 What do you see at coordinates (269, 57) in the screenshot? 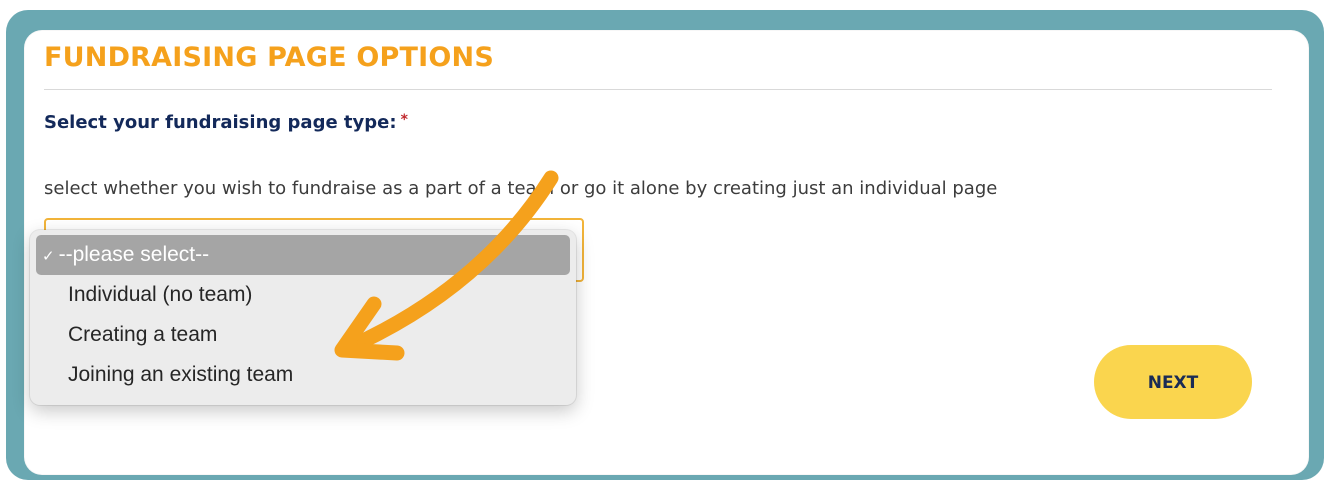
I see `page-title: FUNDRAISING PAGE OPTIONS` at bounding box center [269, 57].